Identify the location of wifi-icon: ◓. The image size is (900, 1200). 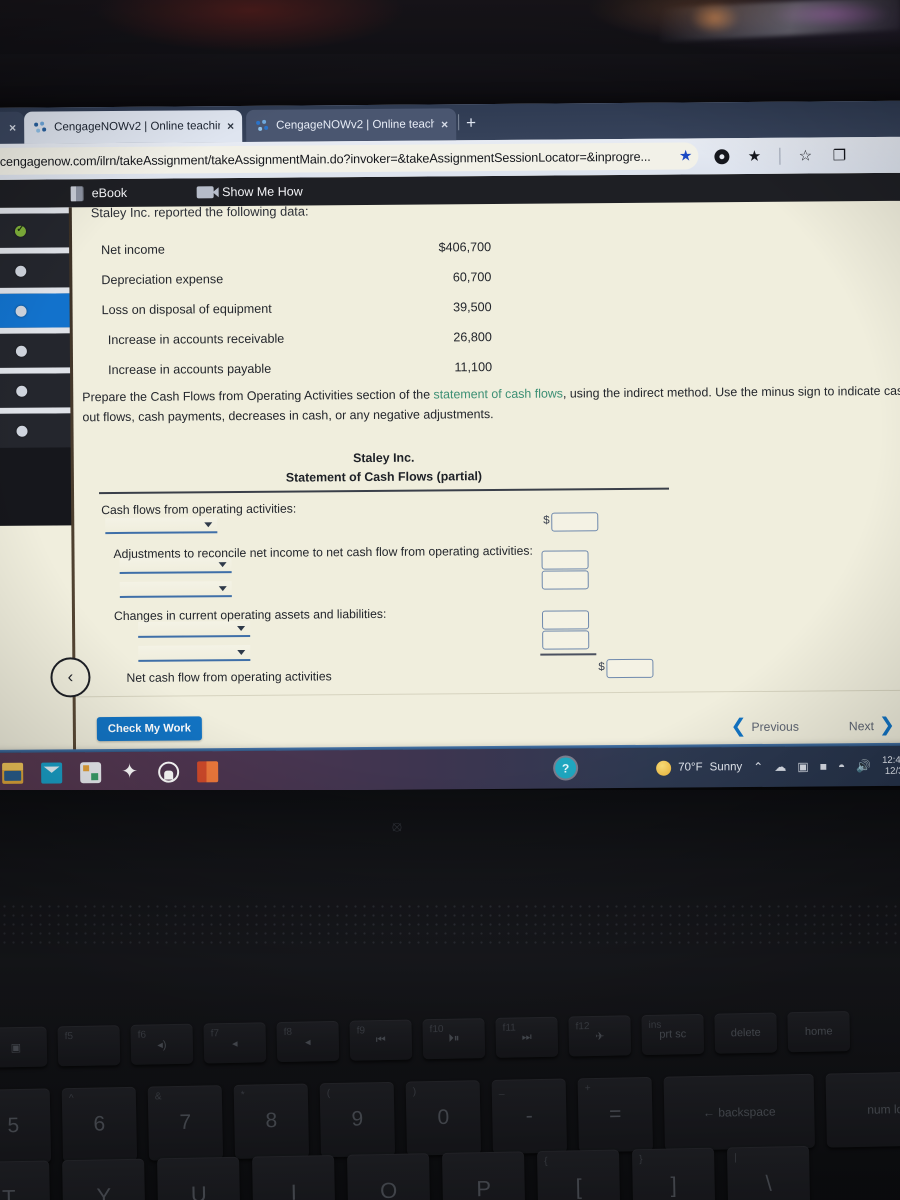
(841, 766).